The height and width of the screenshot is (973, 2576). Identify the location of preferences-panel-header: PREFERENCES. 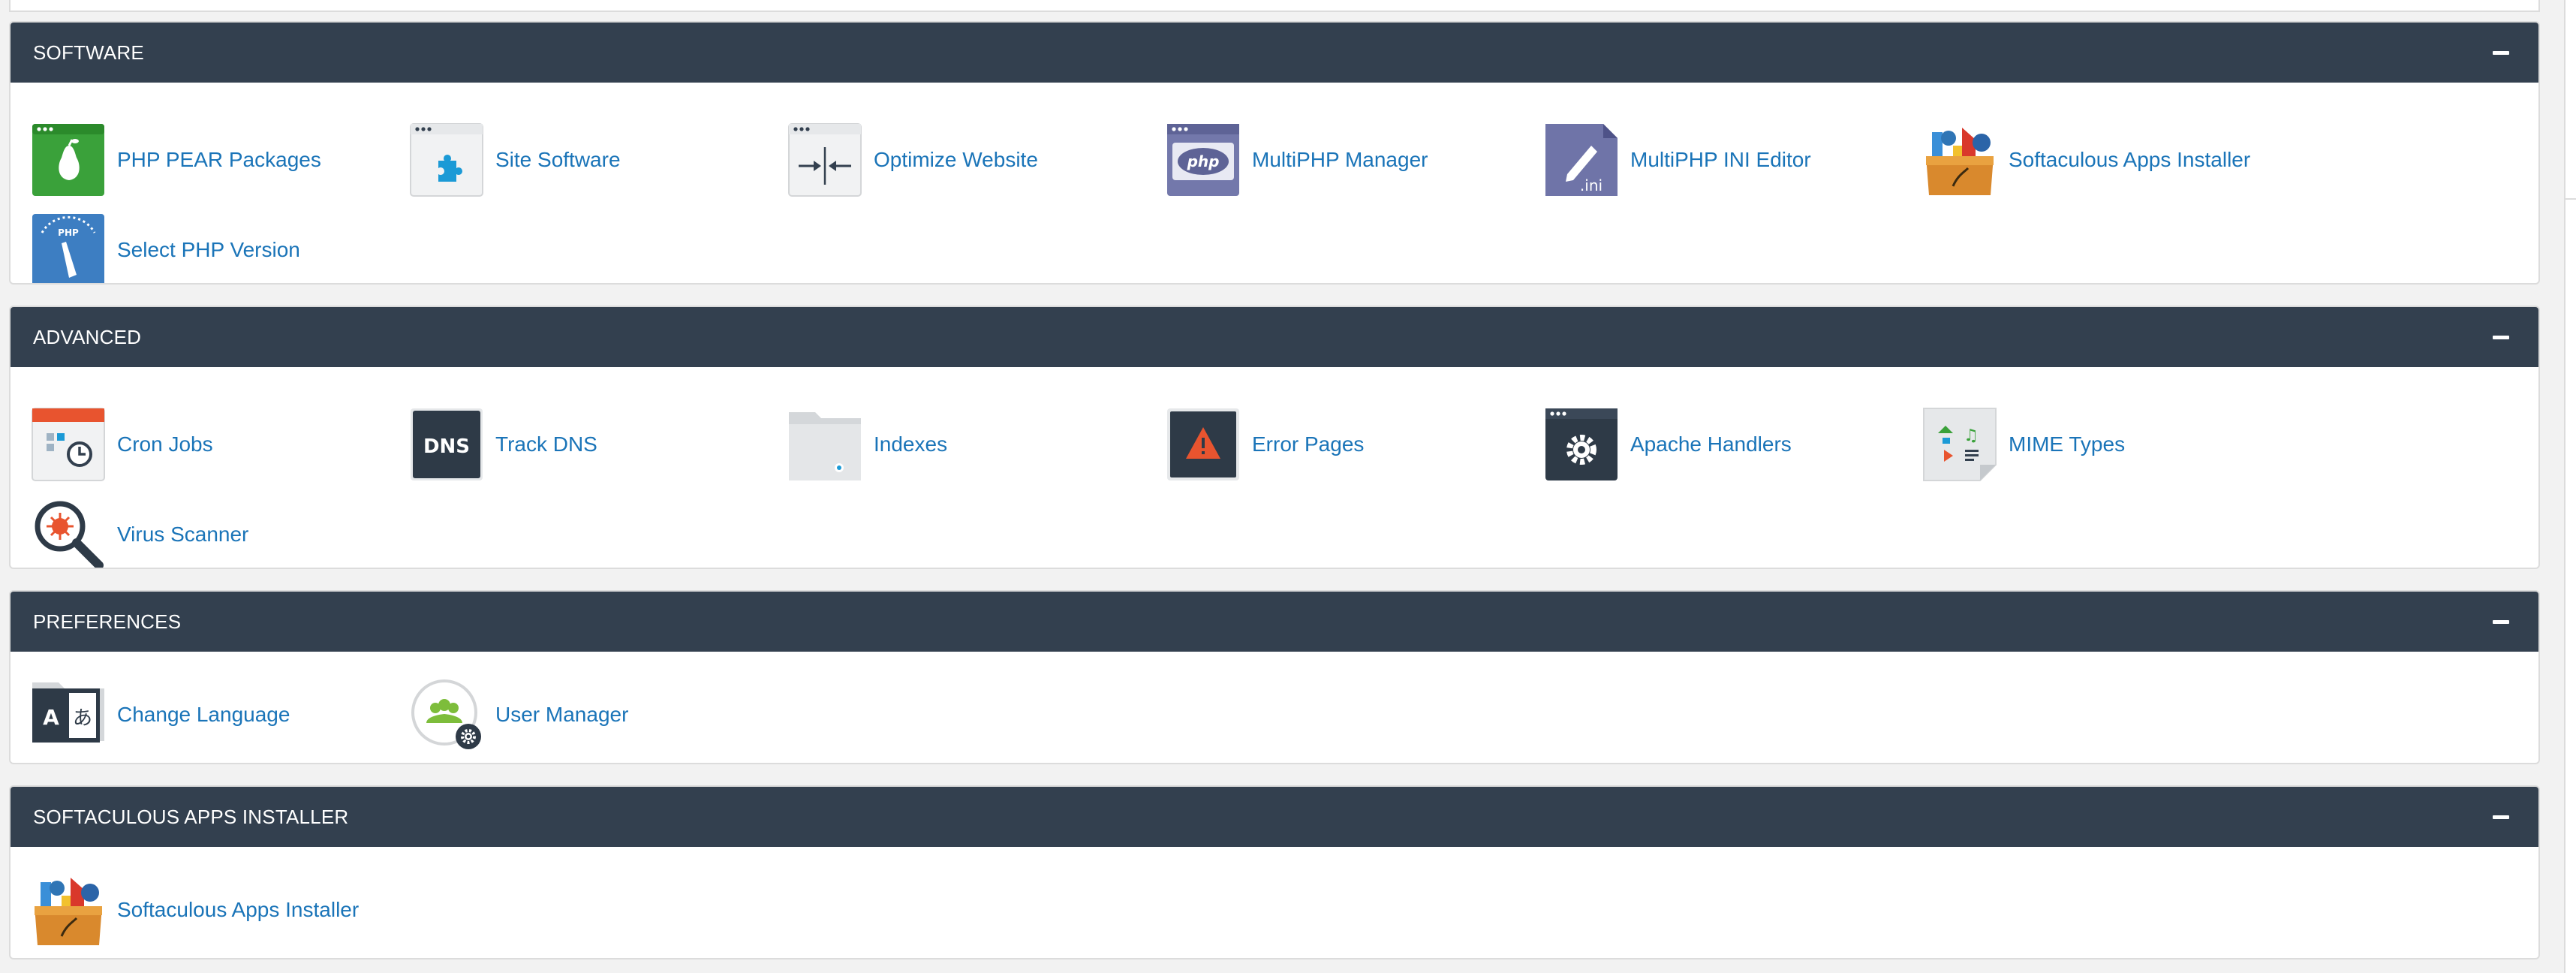
(1274, 622).